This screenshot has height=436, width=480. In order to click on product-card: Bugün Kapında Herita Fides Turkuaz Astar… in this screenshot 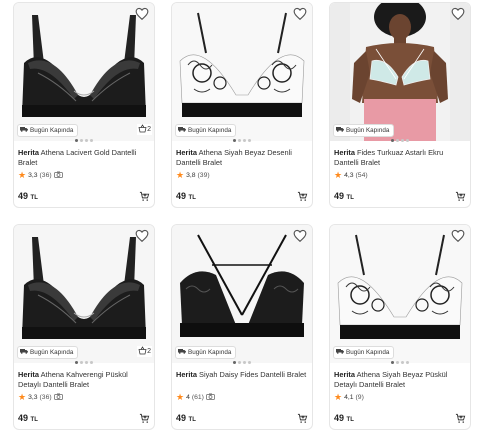, I will do `click(400, 105)`.